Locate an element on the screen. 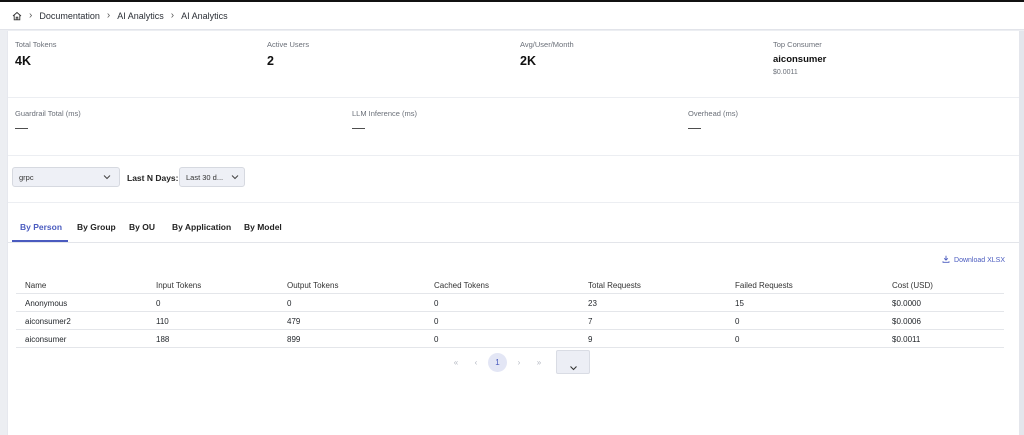  tab-by-group: By Group is located at coordinates (96, 227).